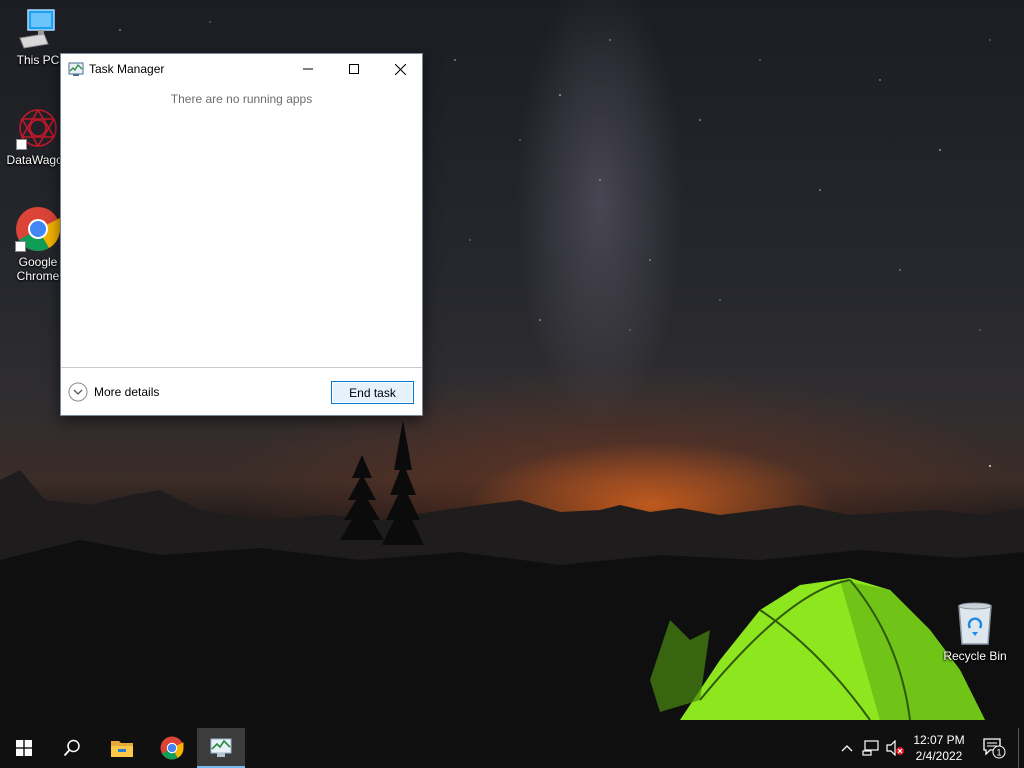 Image resolution: width=1024 pixels, height=768 pixels. I want to click on minimize-icon, so click(308, 69).